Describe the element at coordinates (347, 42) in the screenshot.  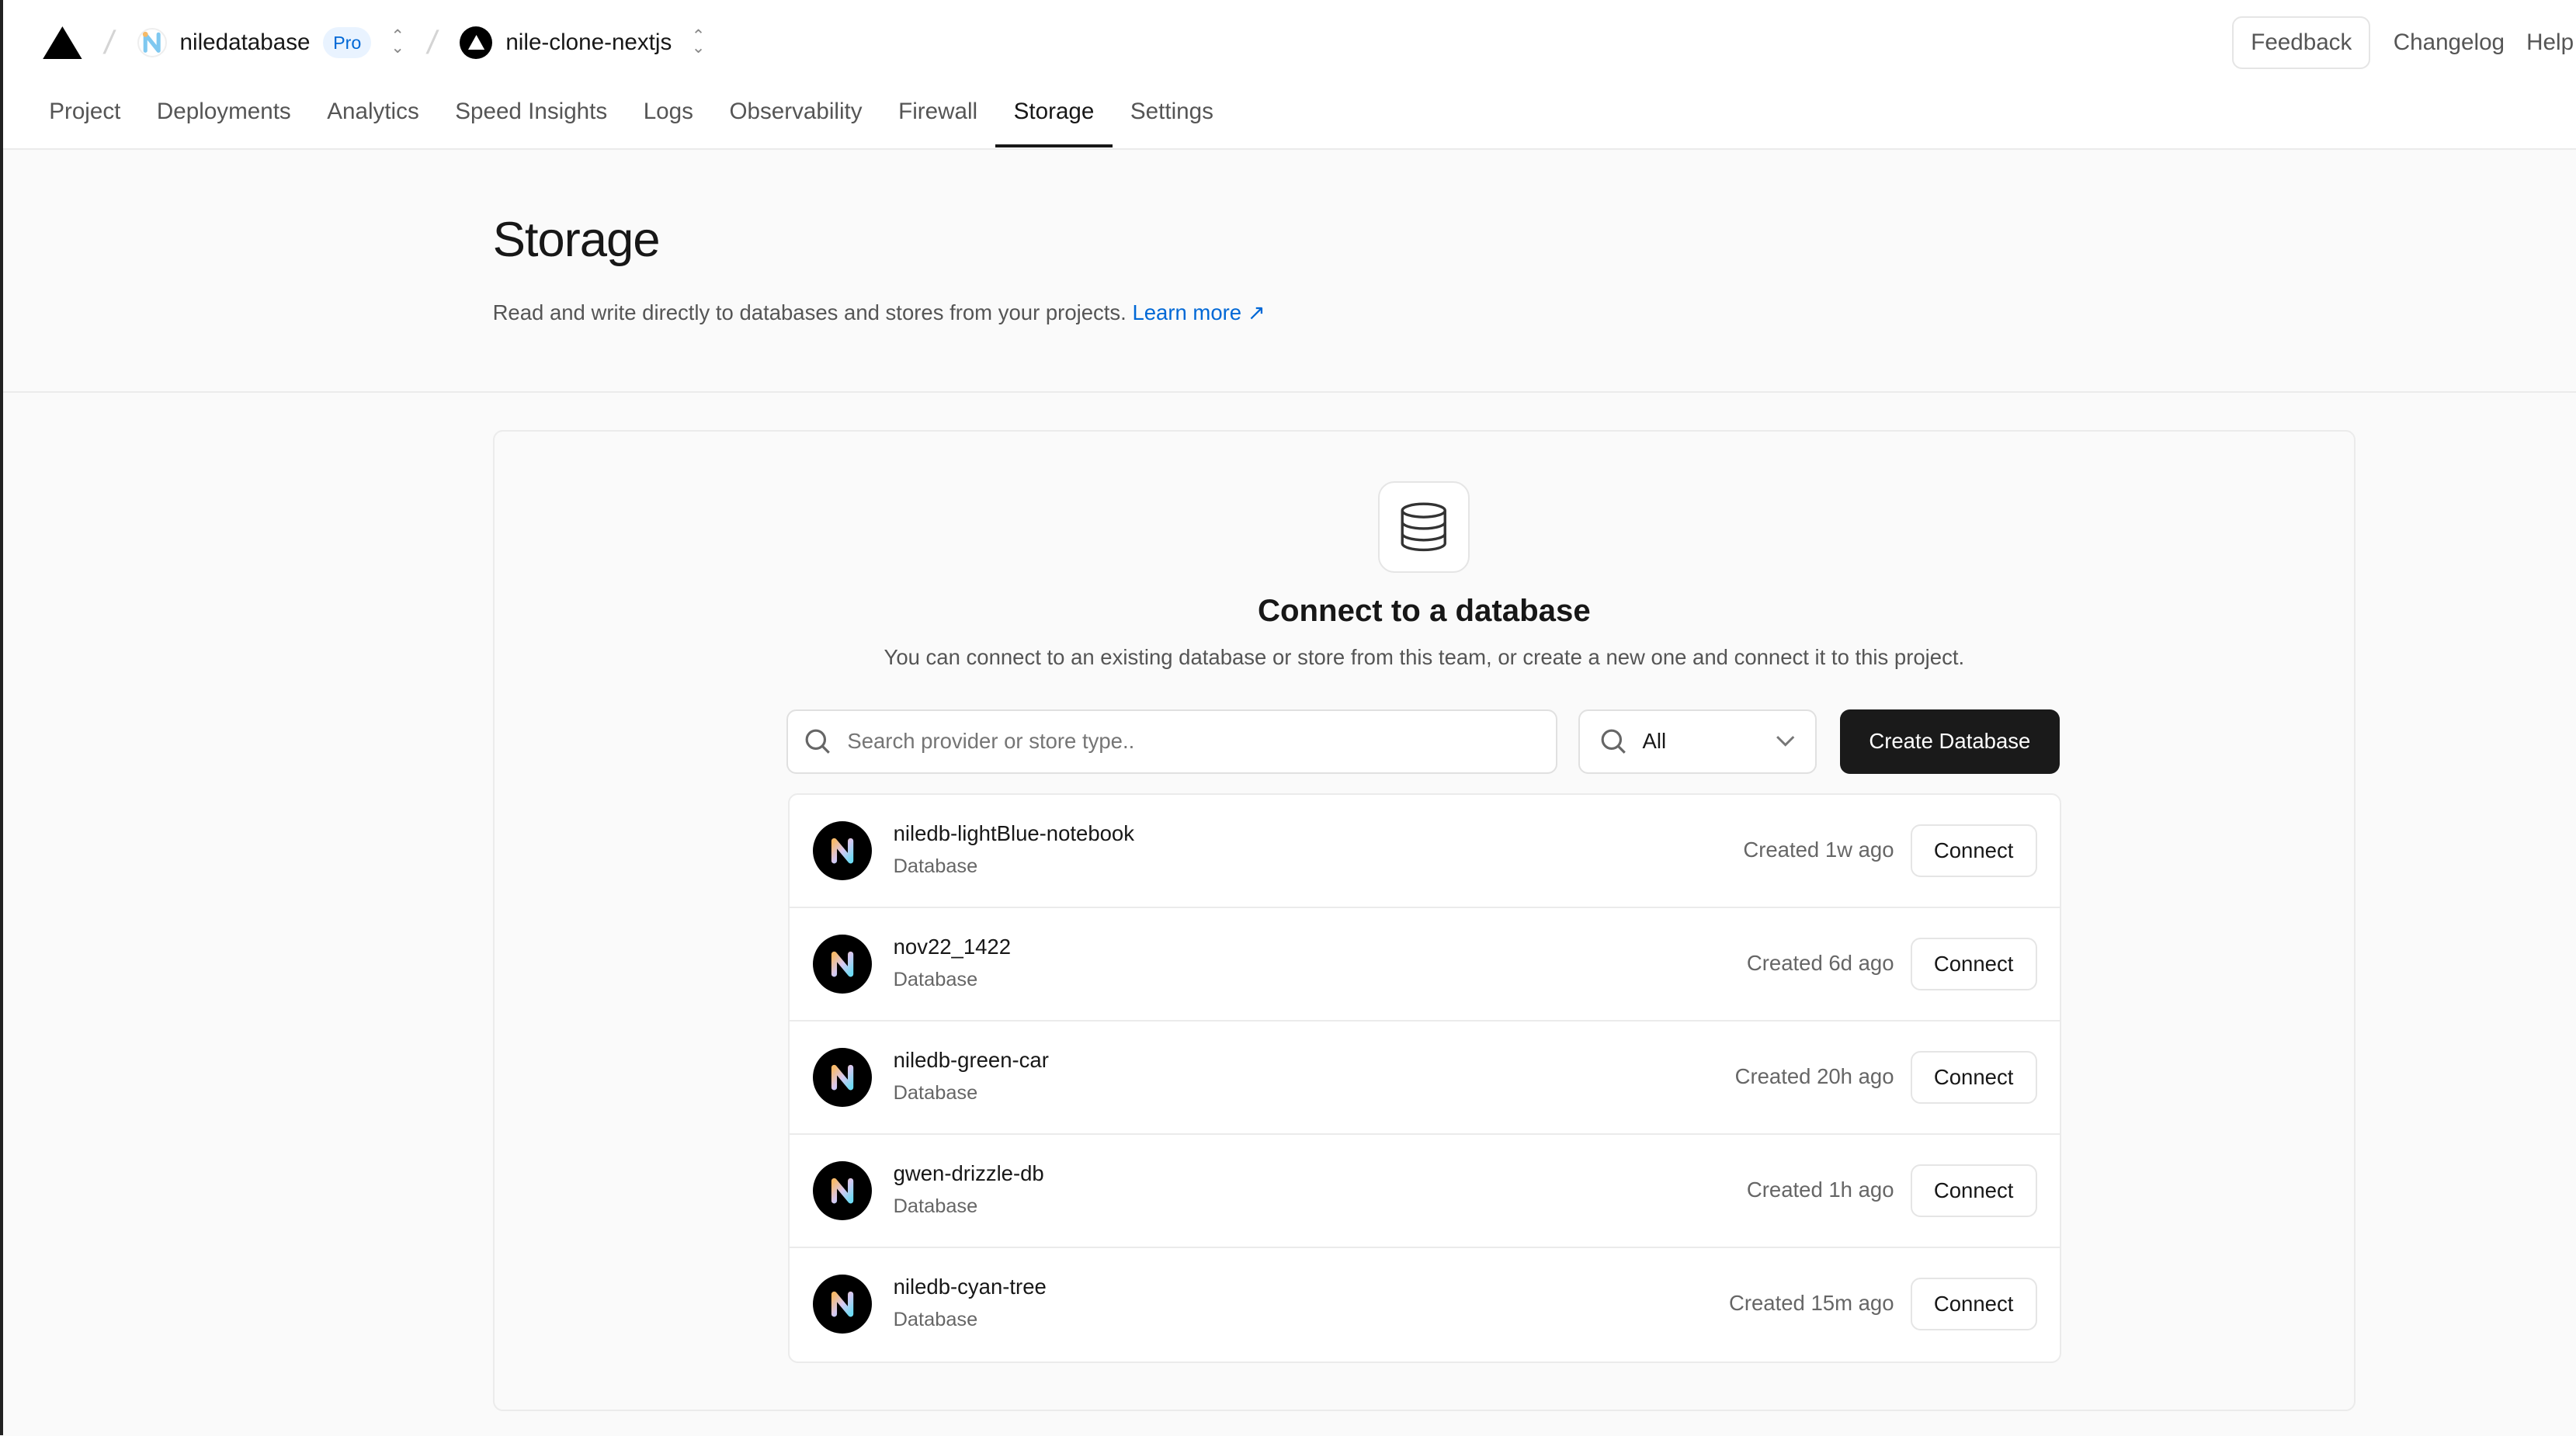
I see `plan-badge: Pro` at that location.